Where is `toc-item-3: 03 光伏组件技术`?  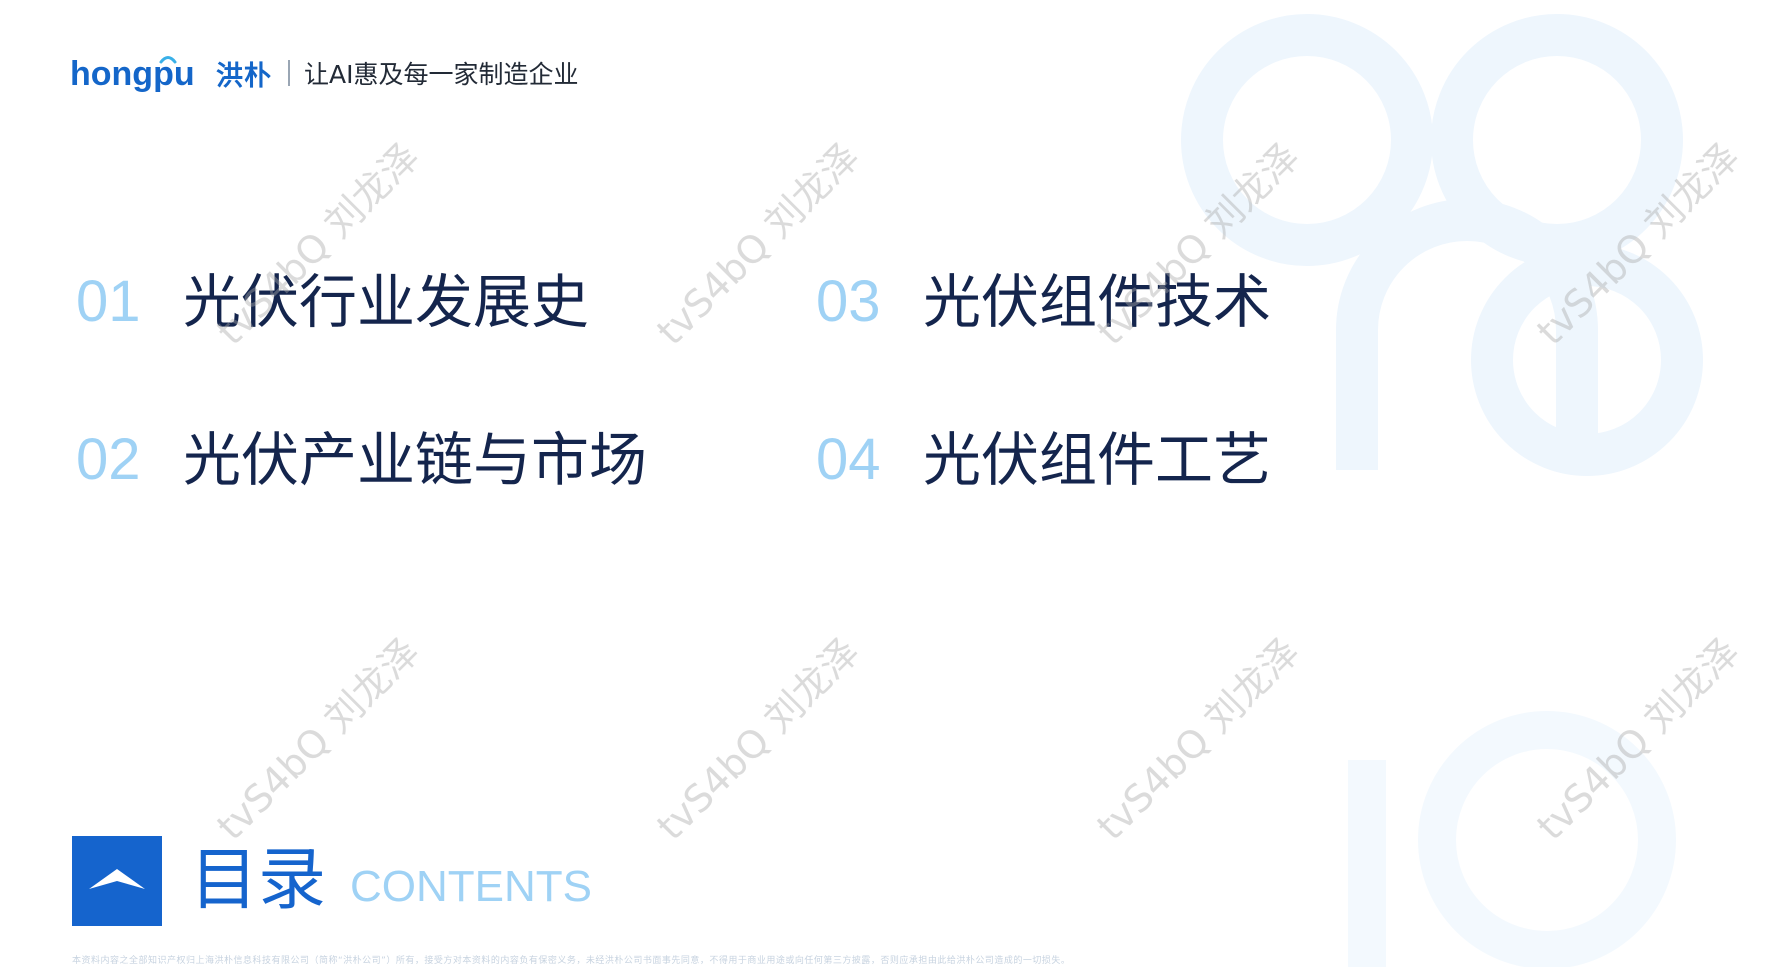 toc-item-3: 03 光伏组件技术 is located at coordinates (1043, 302).